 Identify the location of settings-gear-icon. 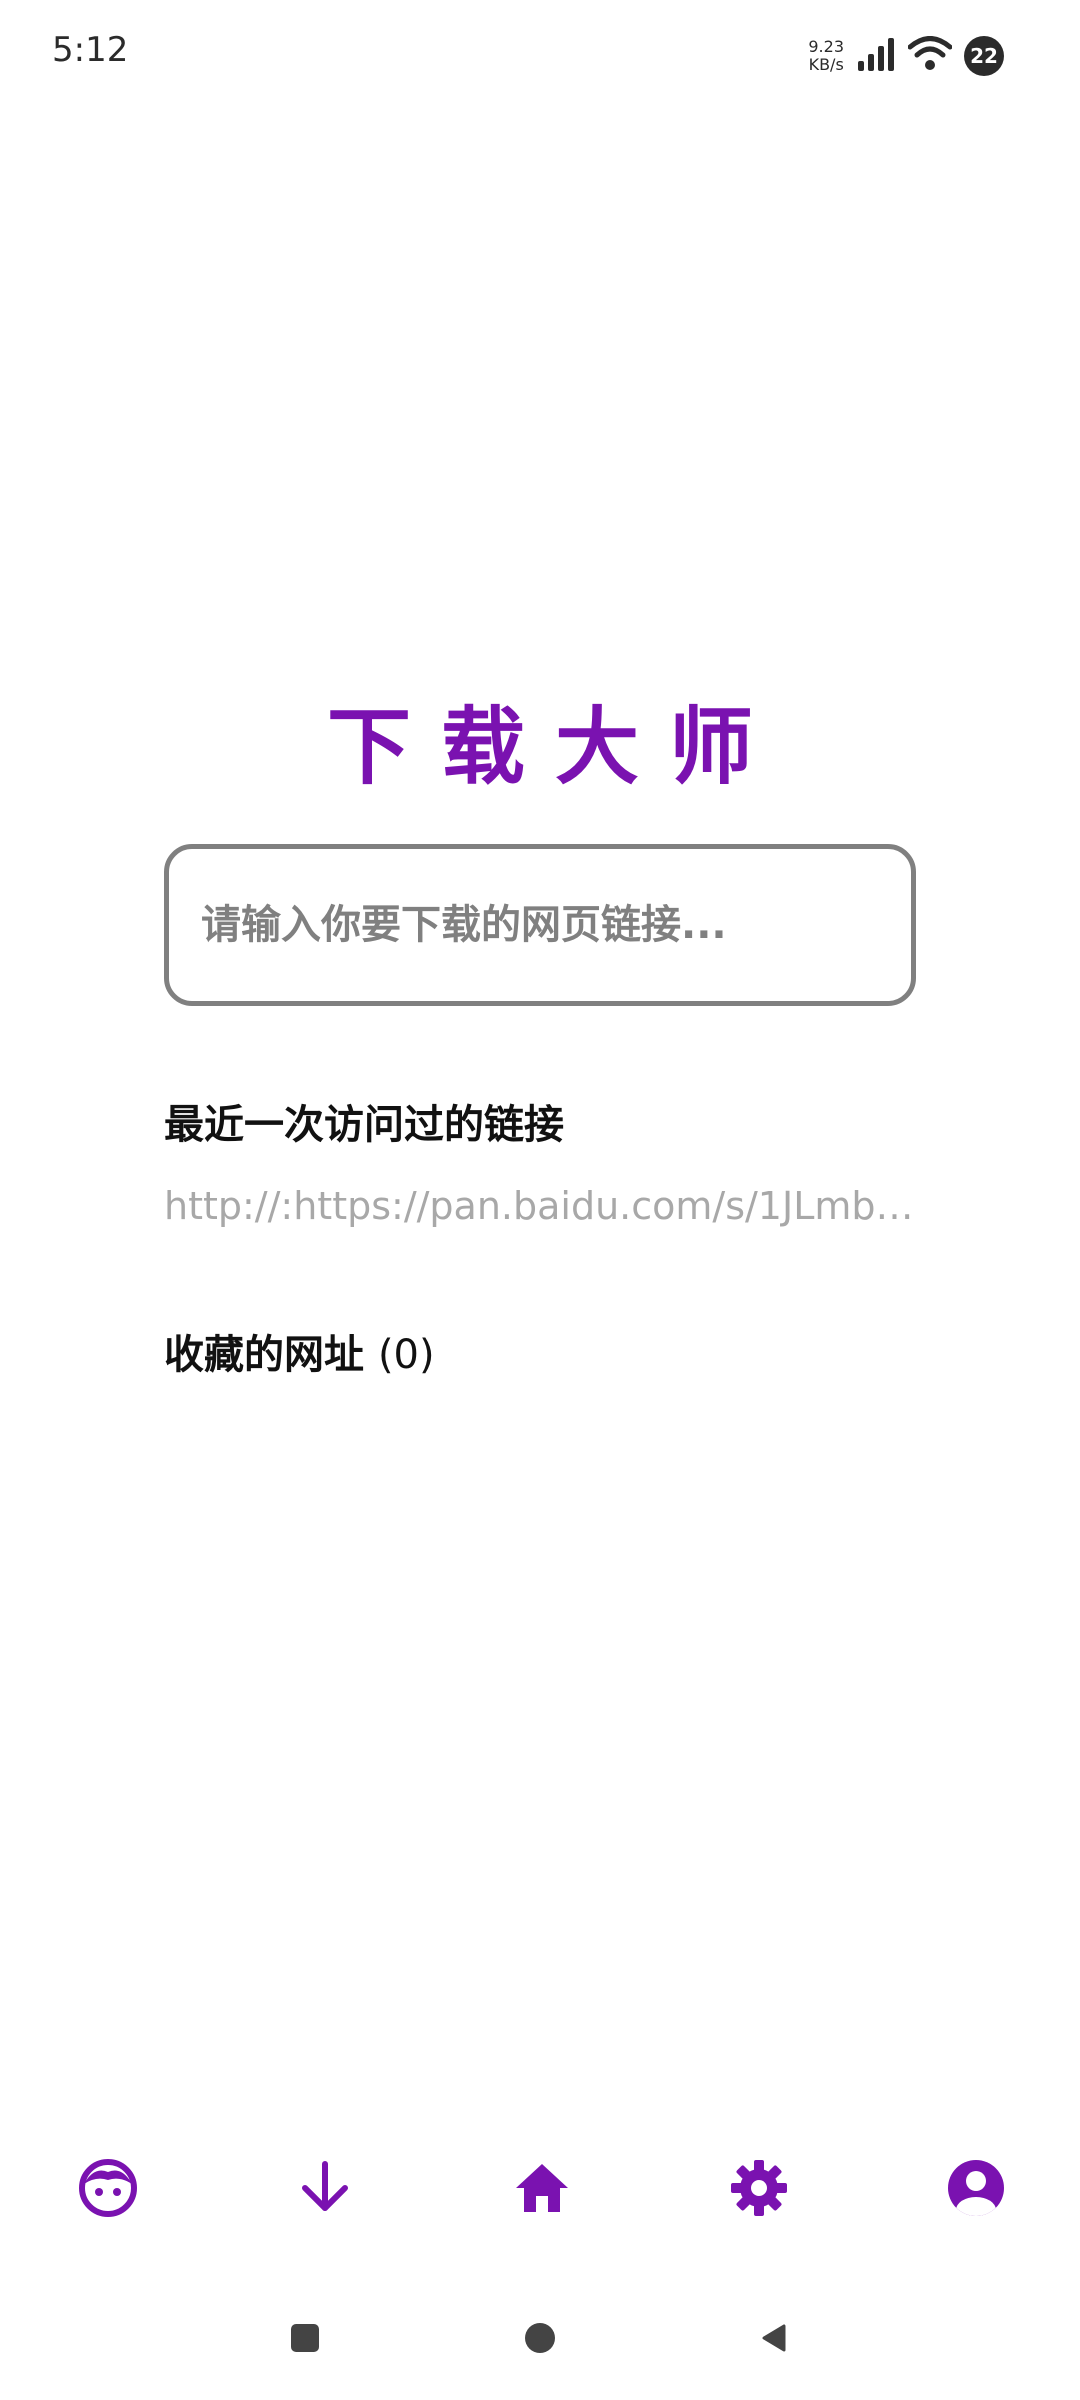
(759, 2190).